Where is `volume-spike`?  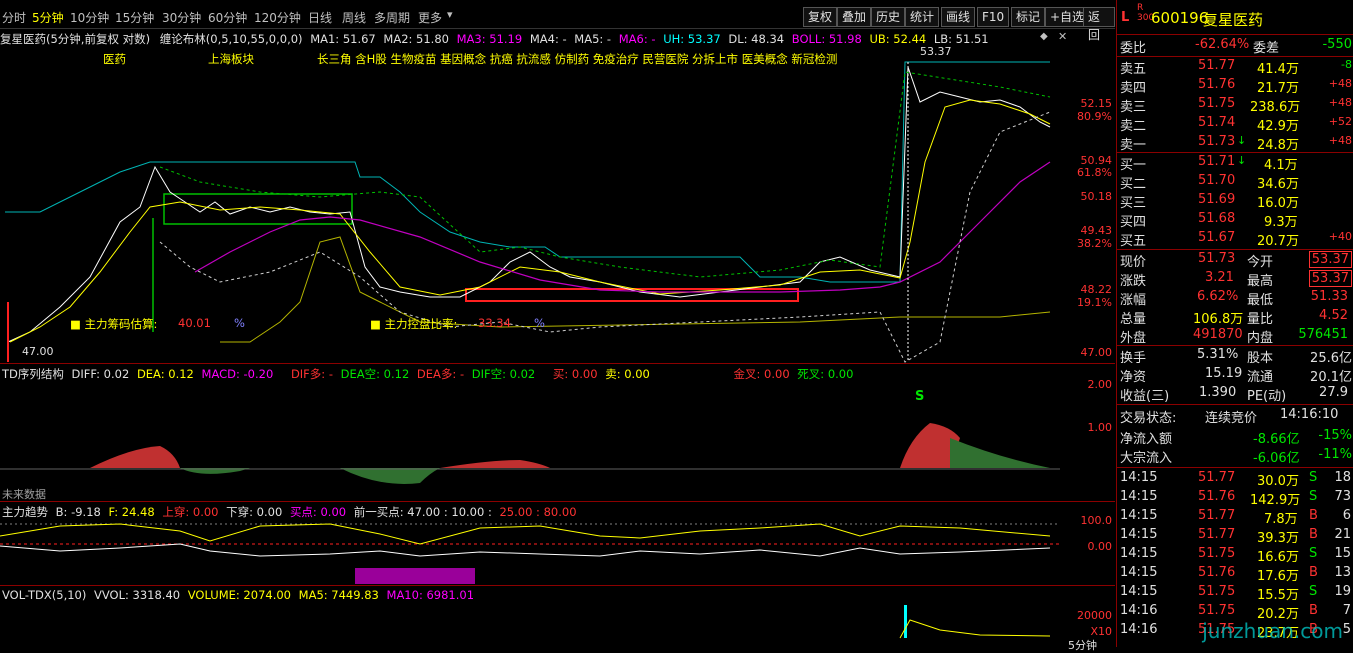 volume-spike is located at coordinates (905, 621).